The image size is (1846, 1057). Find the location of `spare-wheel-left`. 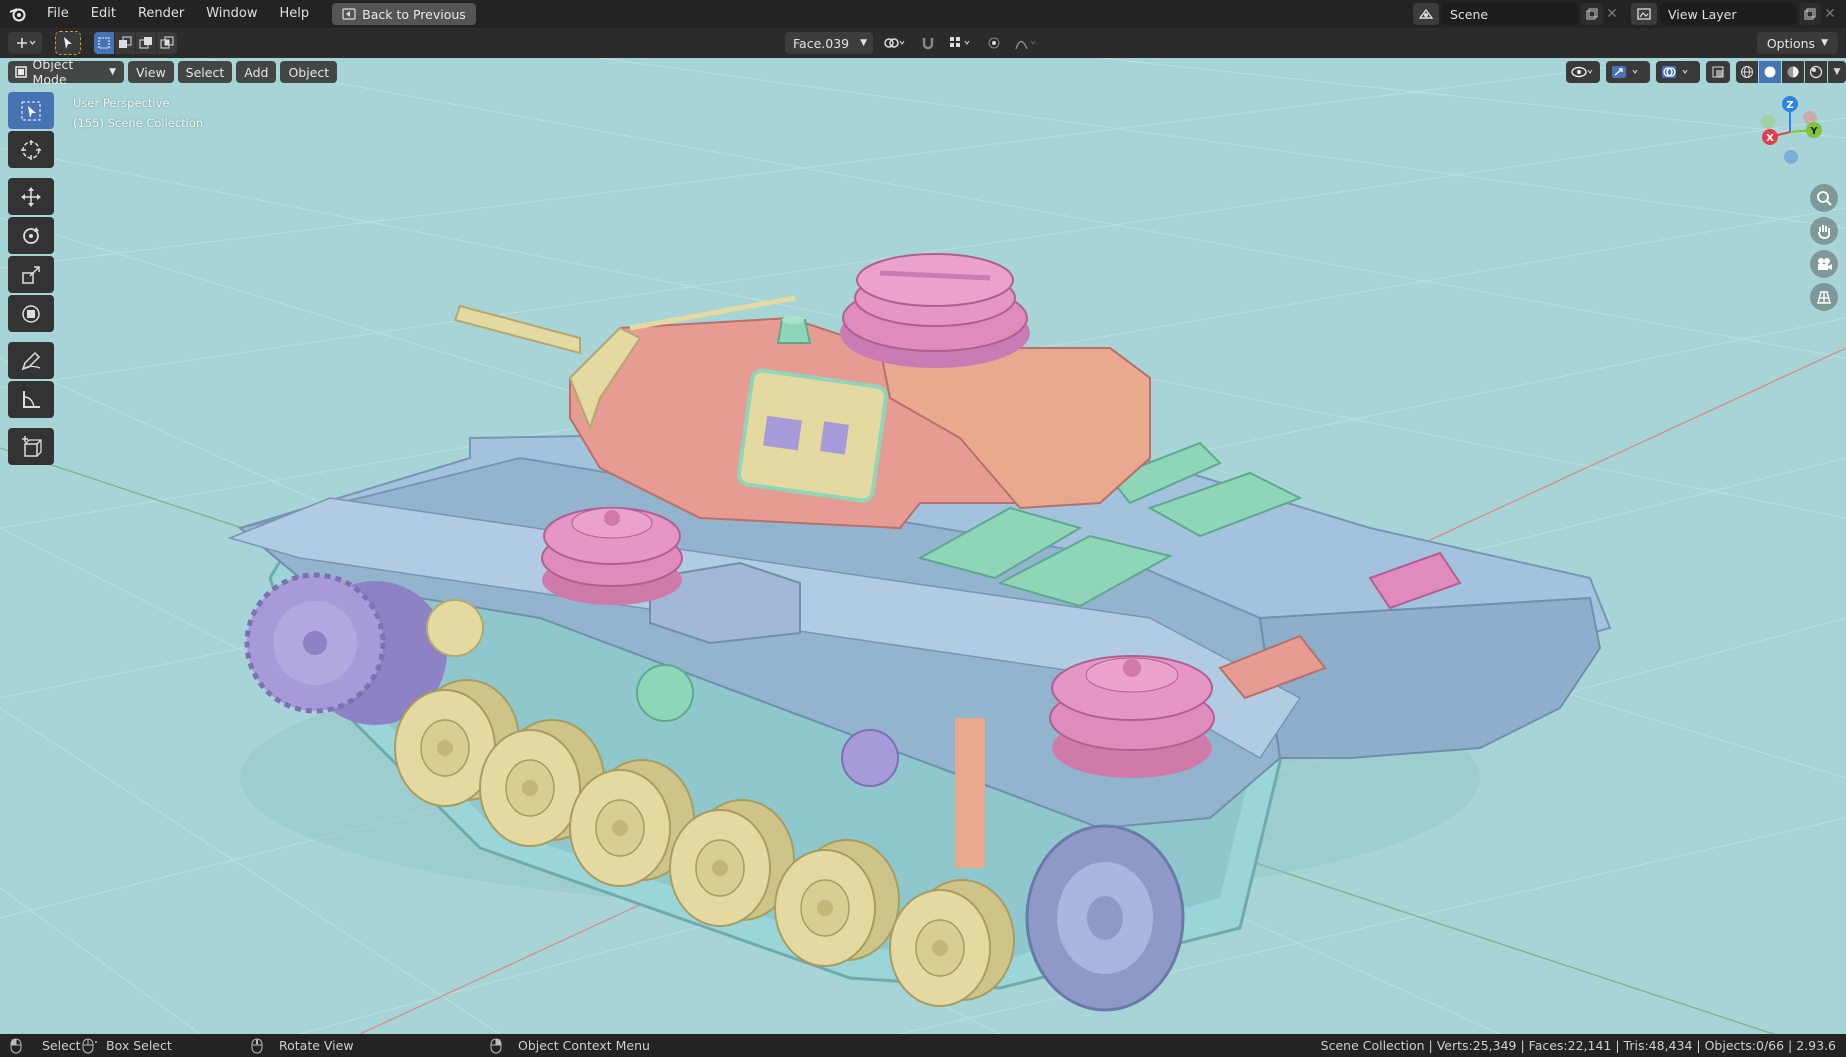

spare-wheel-left is located at coordinates (612, 556).